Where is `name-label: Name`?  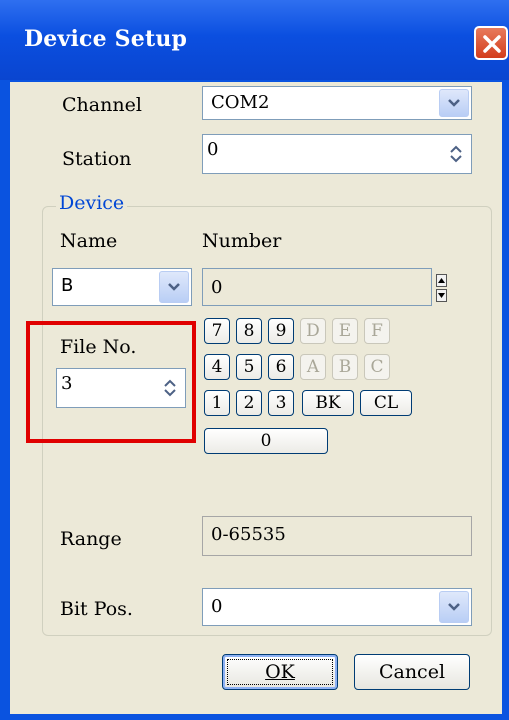 name-label: Name is located at coordinates (89, 241).